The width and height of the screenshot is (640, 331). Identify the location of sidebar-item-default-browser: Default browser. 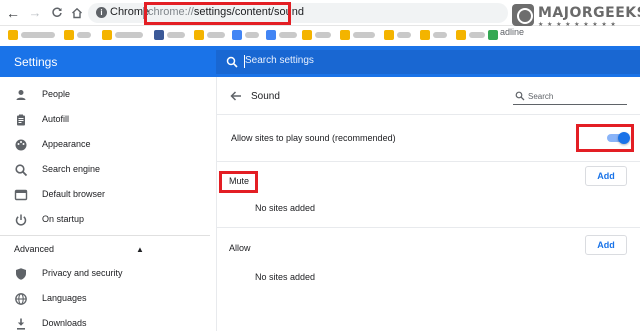
(108, 195).